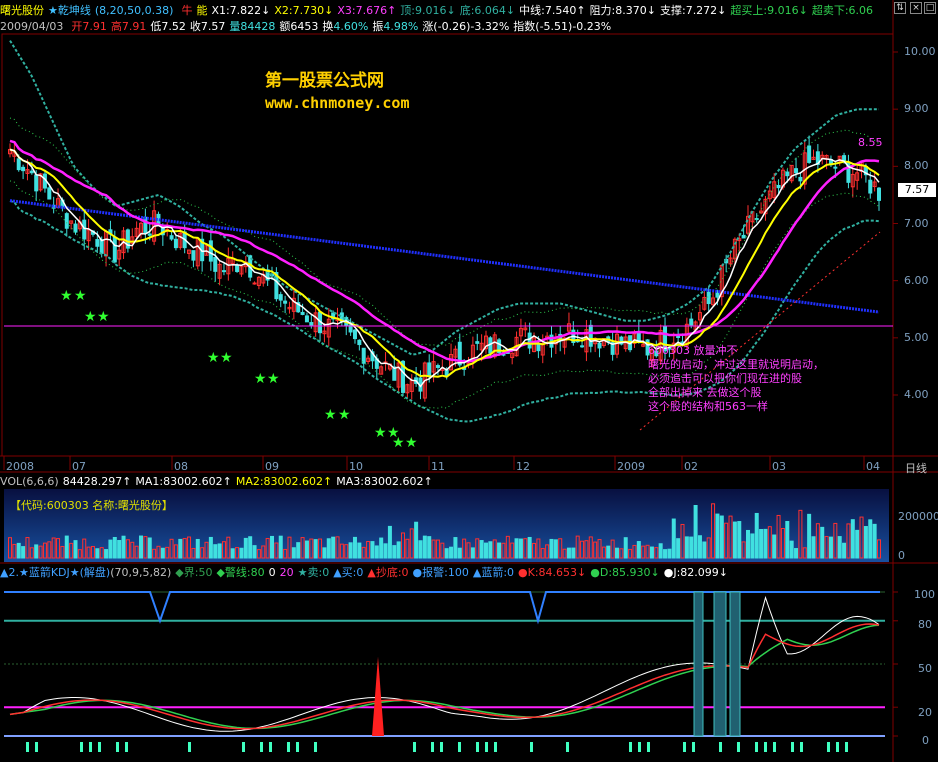 The width and height of the screenshot is (938, 762). I want to click on kdj-tick: 80, so click(925, 624).